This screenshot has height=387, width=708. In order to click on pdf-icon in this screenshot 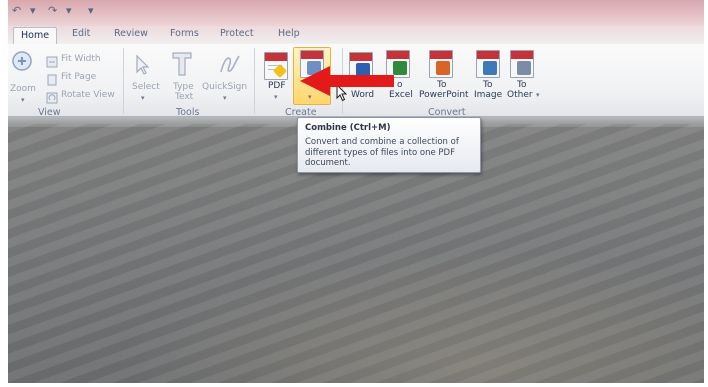, I will do `click(276, 66)`.